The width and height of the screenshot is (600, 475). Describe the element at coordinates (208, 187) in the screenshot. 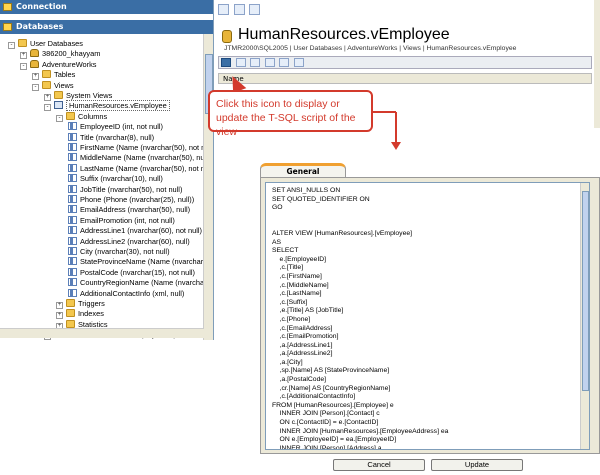

I see `vertical-scrollbar` at that location.